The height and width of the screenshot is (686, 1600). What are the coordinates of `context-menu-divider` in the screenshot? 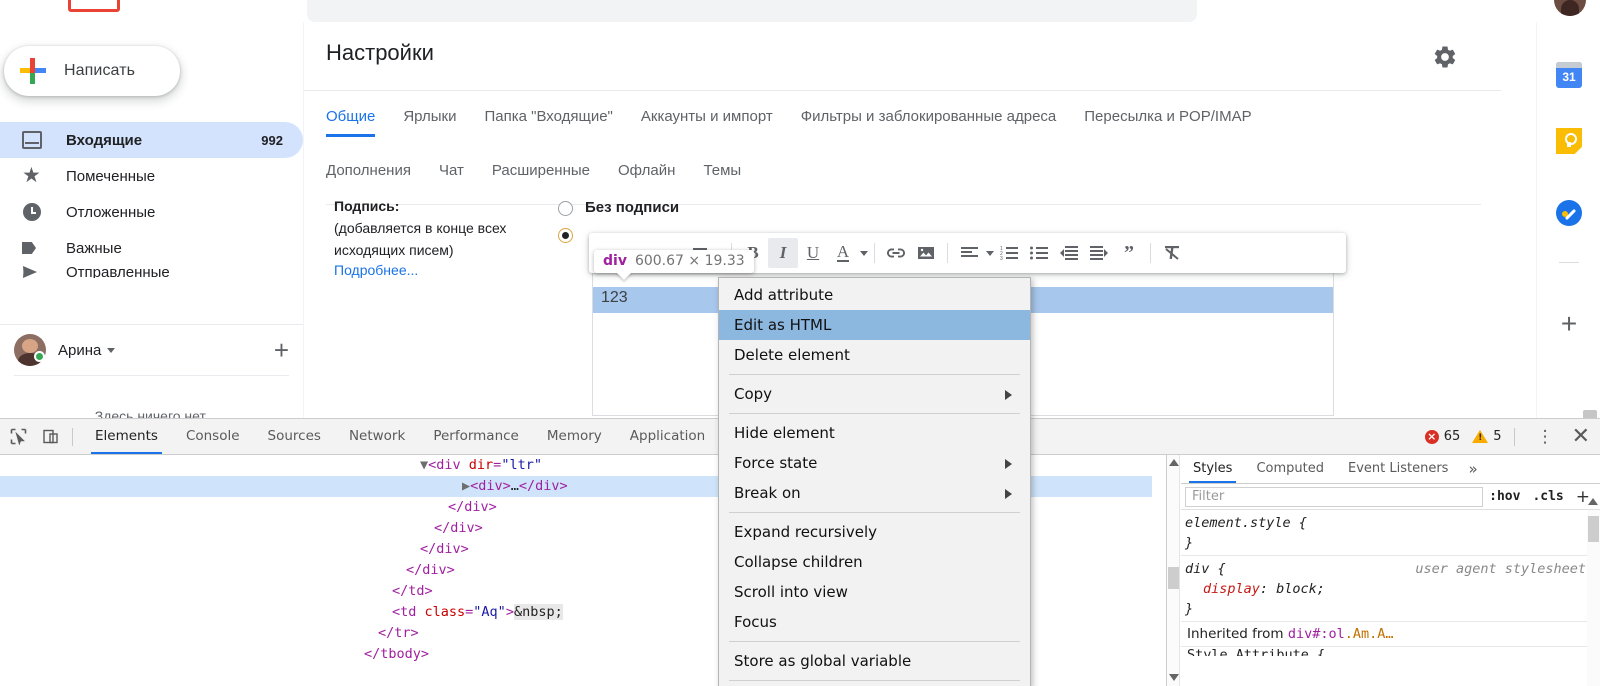 It's located at (874, 680).